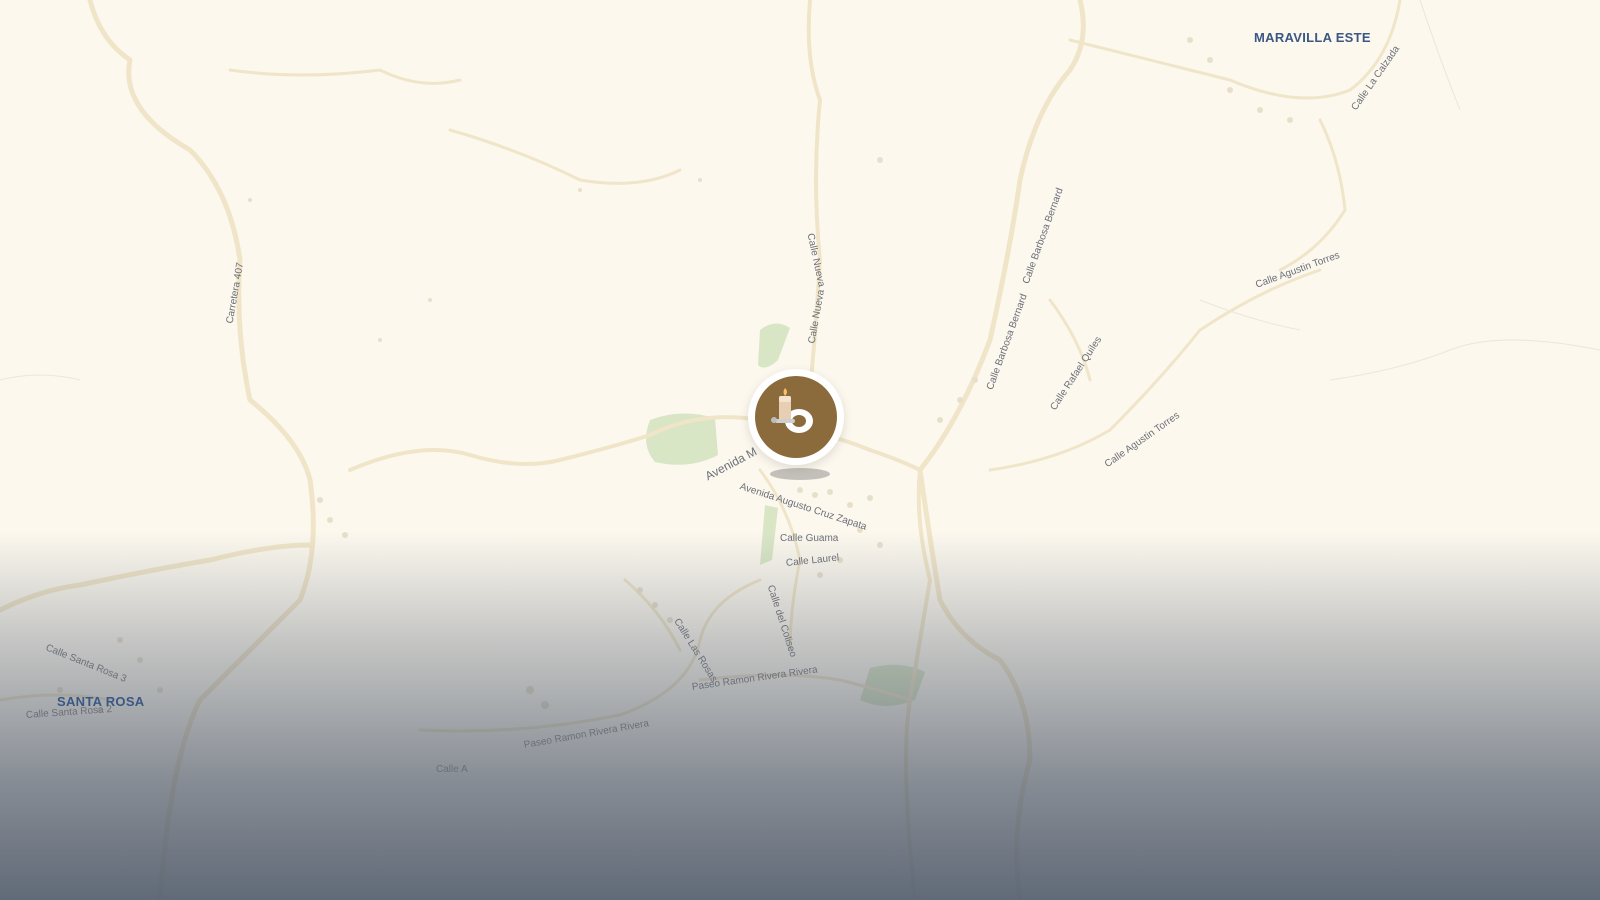  Describe the element at coordinates (1312, 37) in the screenshot. I see `area-label-maravilla-este: MARAVILLA ESTE` at that location.